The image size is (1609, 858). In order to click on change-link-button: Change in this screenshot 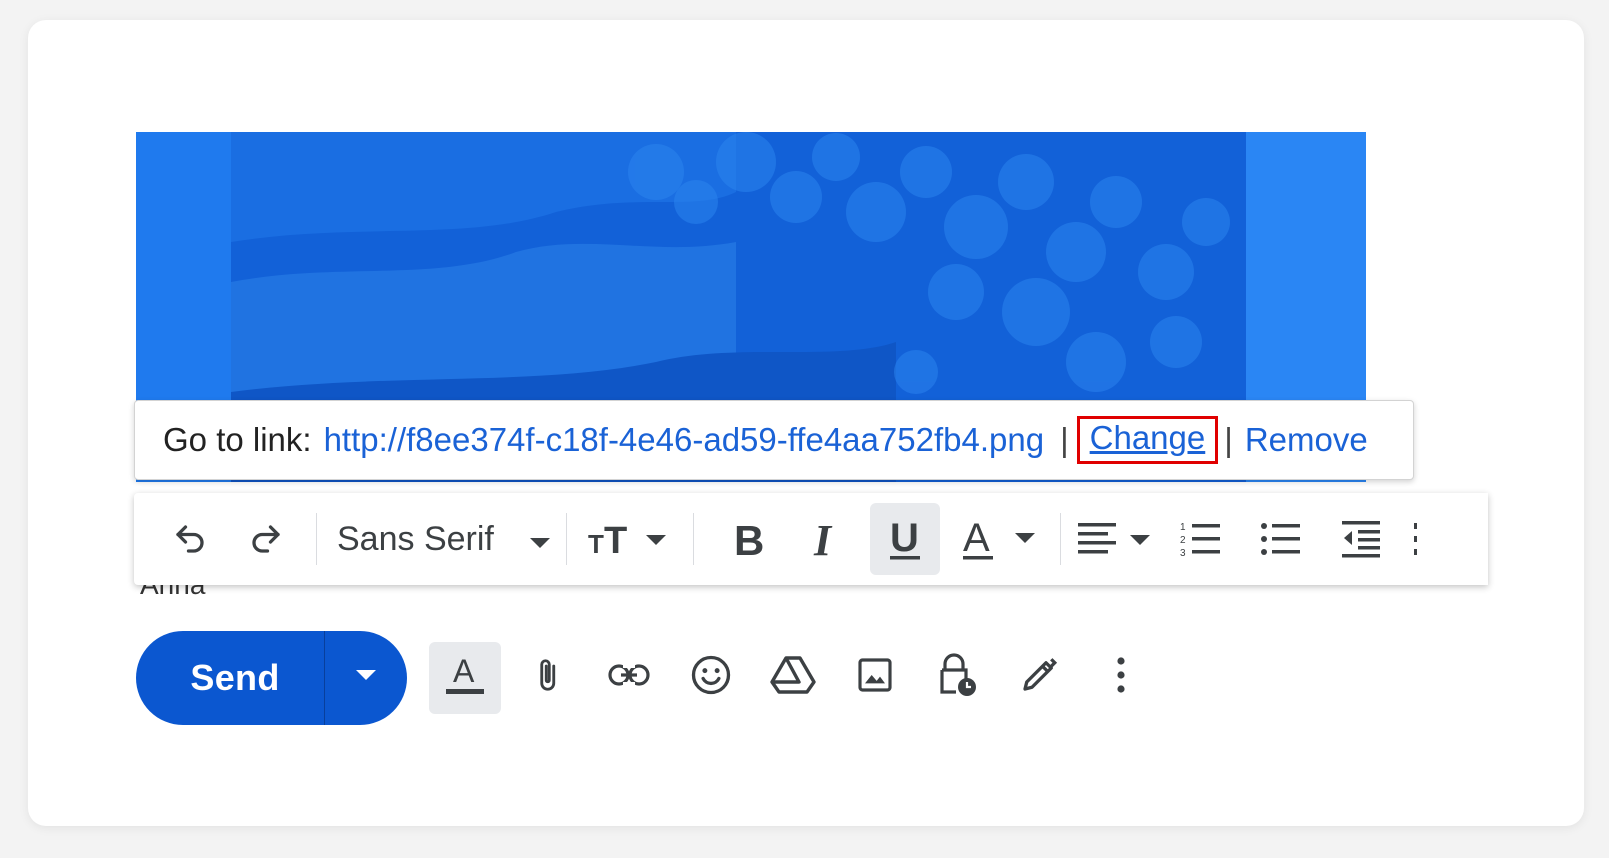, I will do `click(1148, 437)`.